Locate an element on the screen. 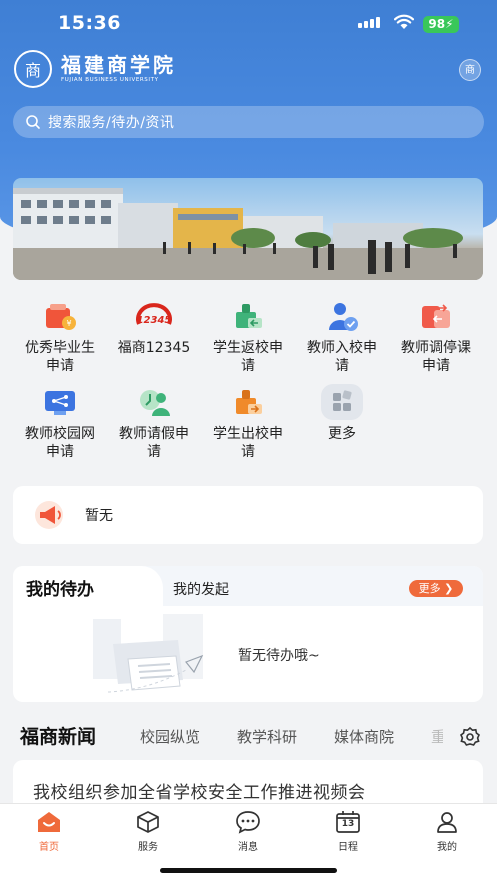 The width and height of the screenshot is (497, 883). tab-services: 服务 is located at coordinates (148, 831).